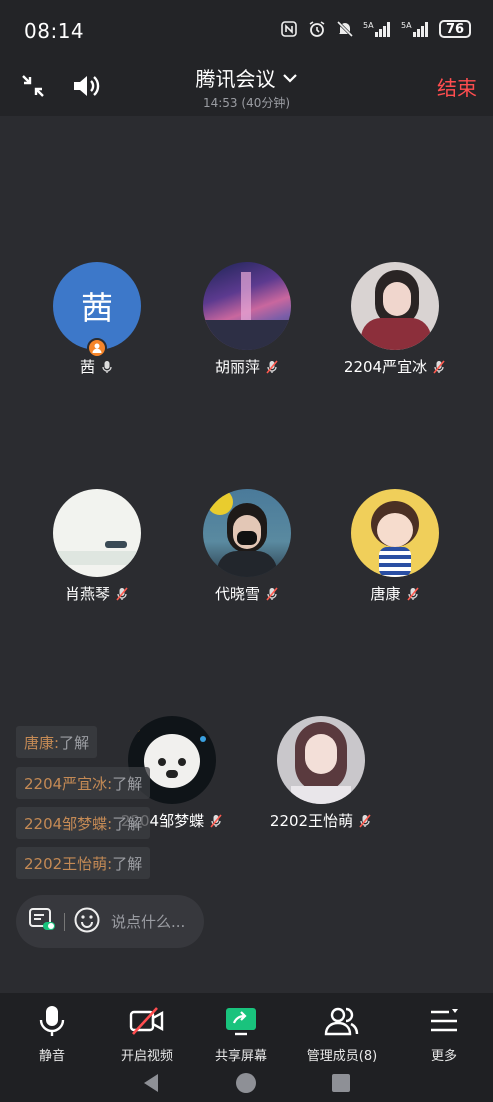  I want to click on participant-tile: 肖燕琴, so click(97, 546).